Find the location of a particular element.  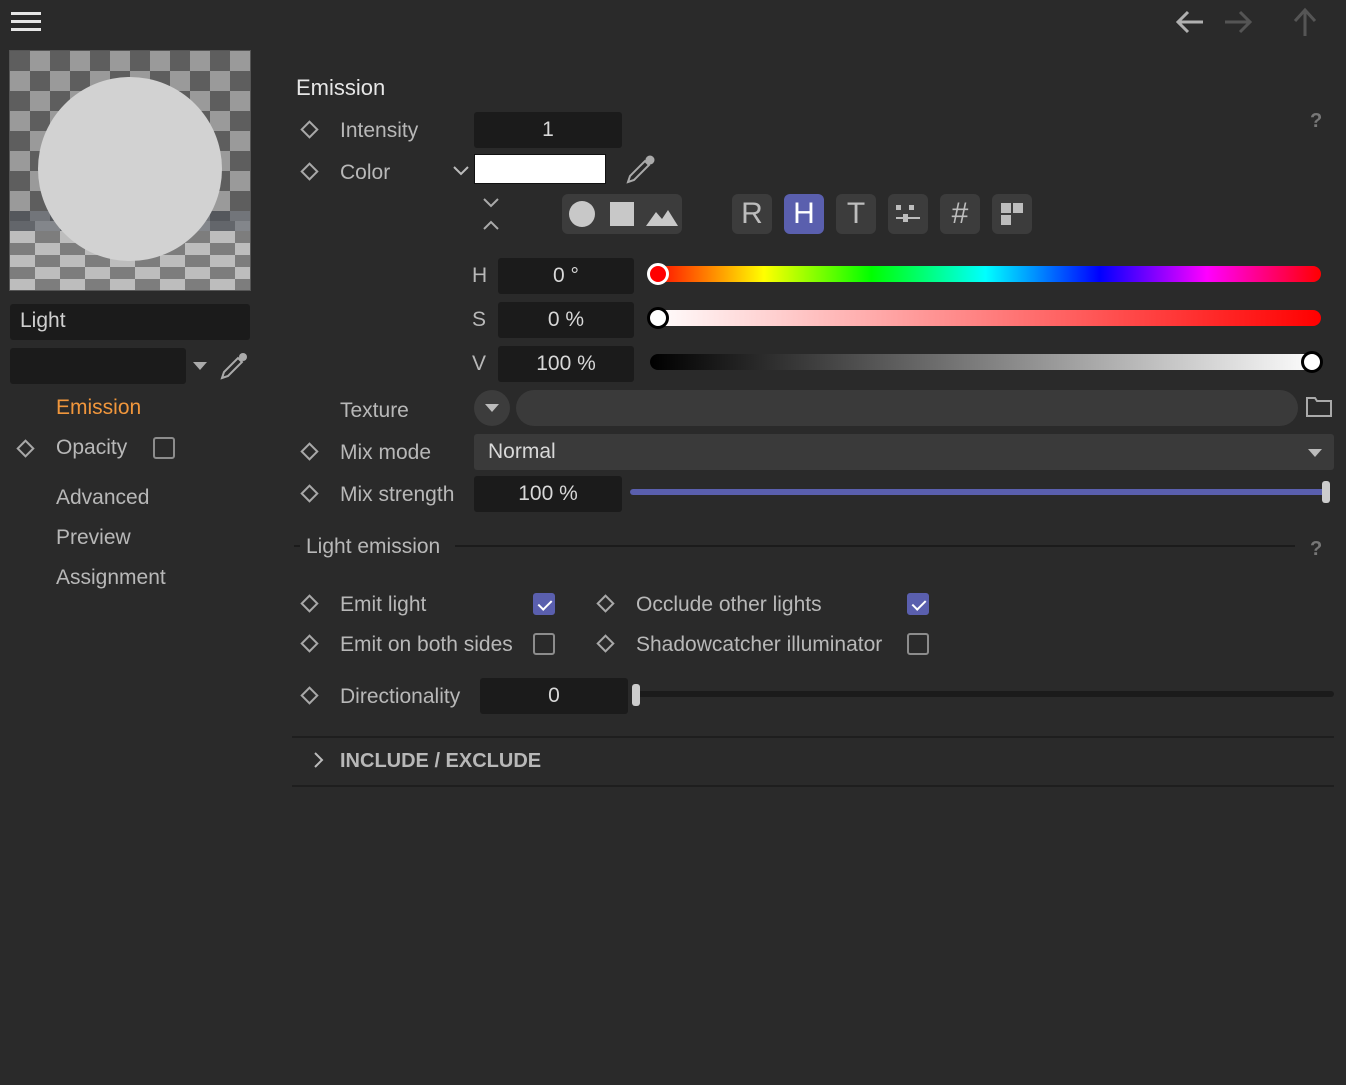

v-label: V is located at coordinates (479, 363).